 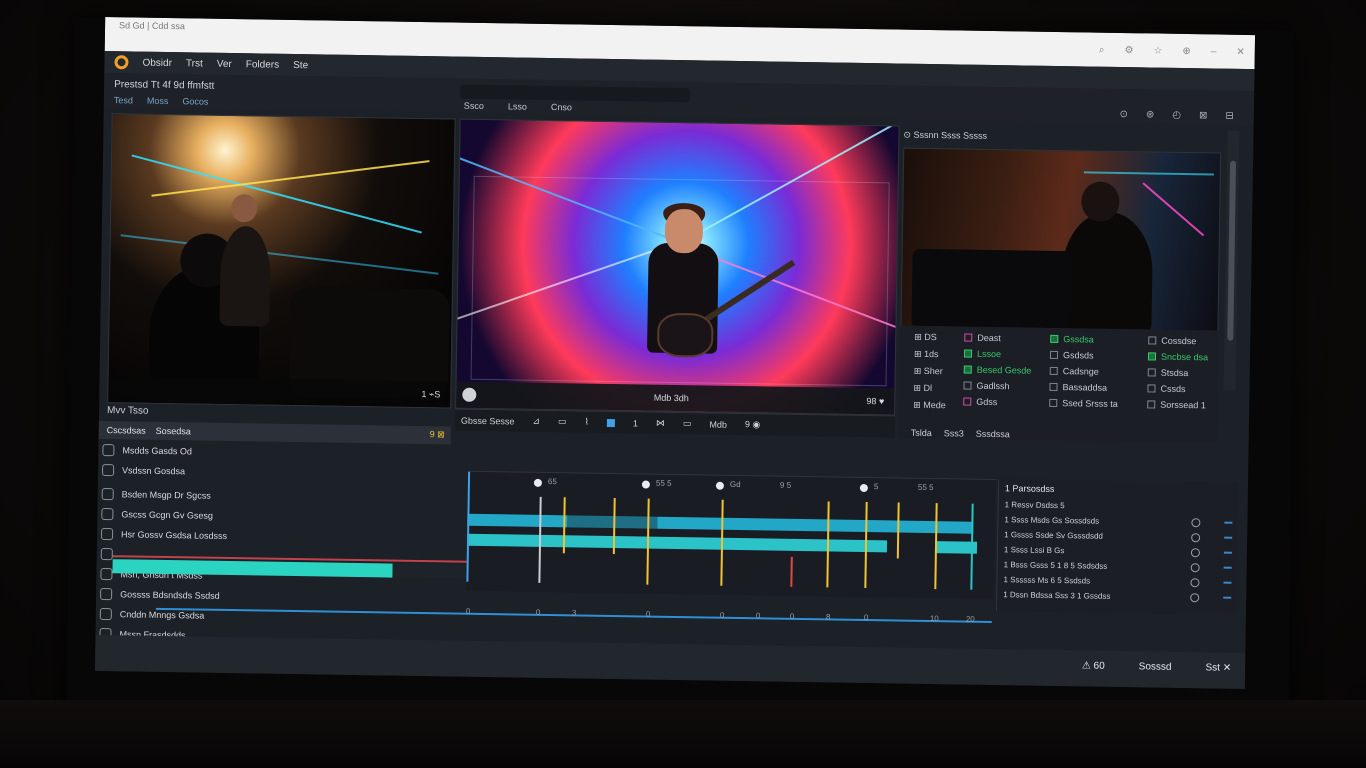 I want to click on ruler-label: 55 5, so click(x=925, y=487).